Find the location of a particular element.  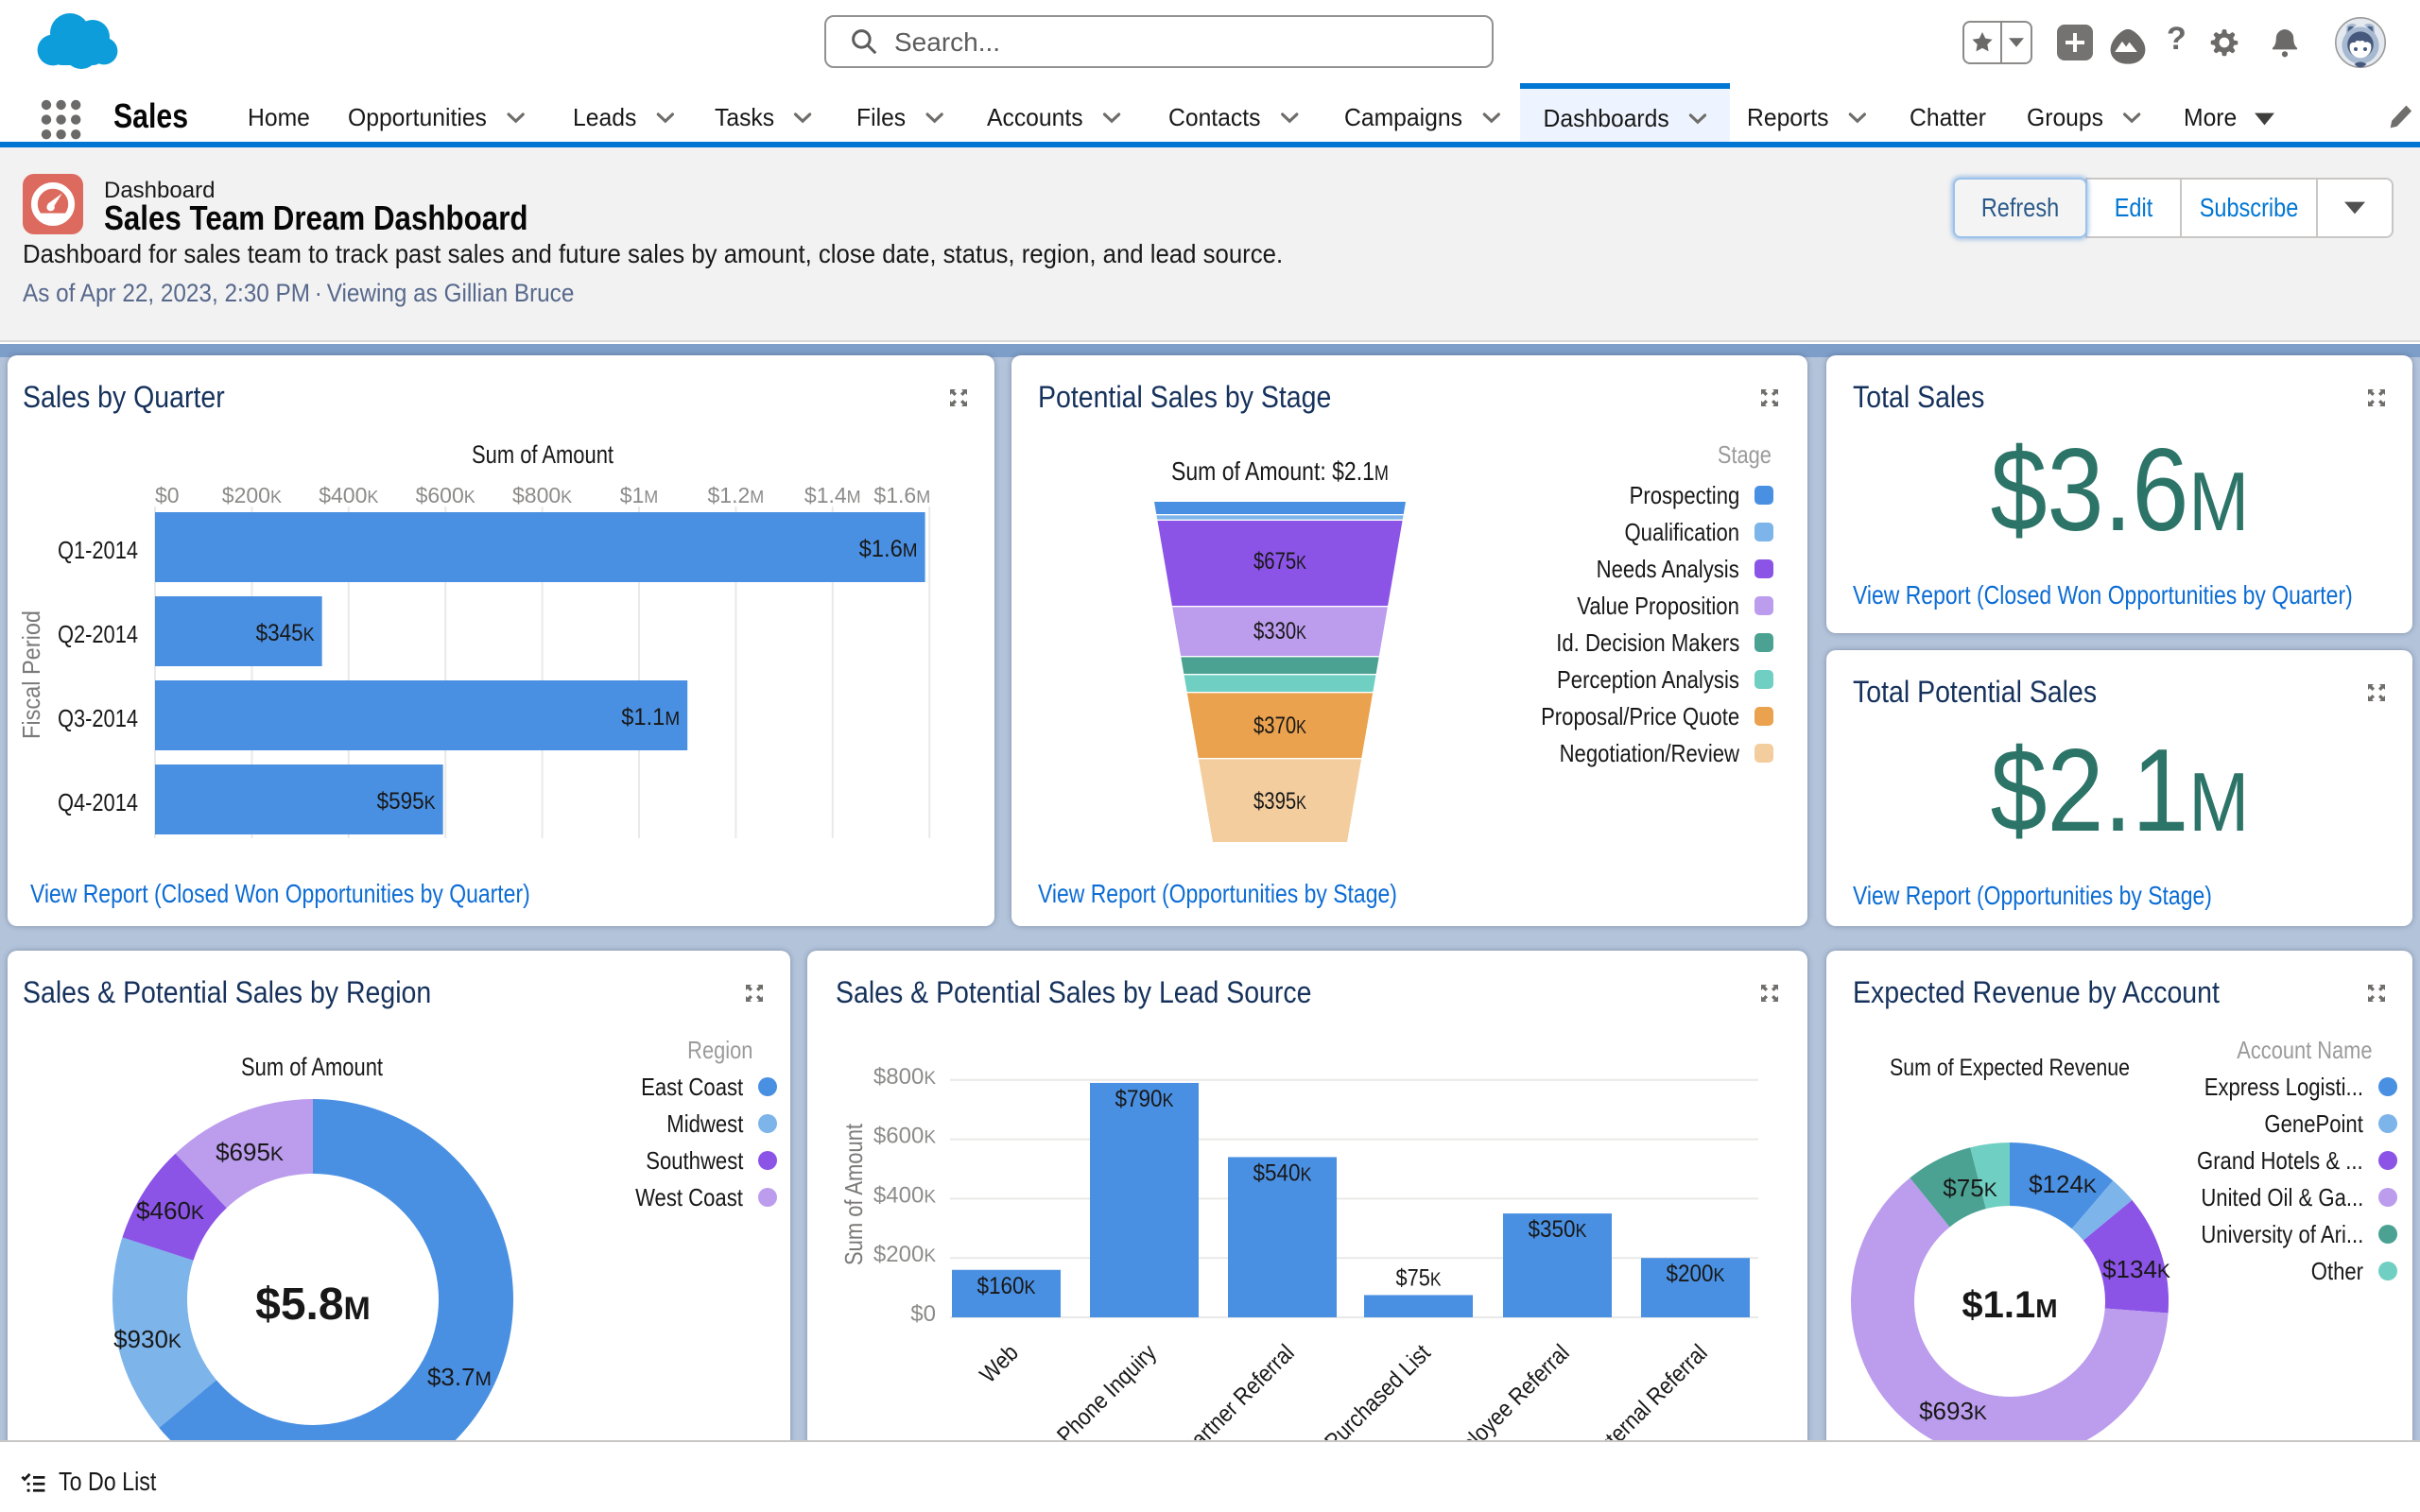

svg-text: $330K is located at coordinates (1280, 631).